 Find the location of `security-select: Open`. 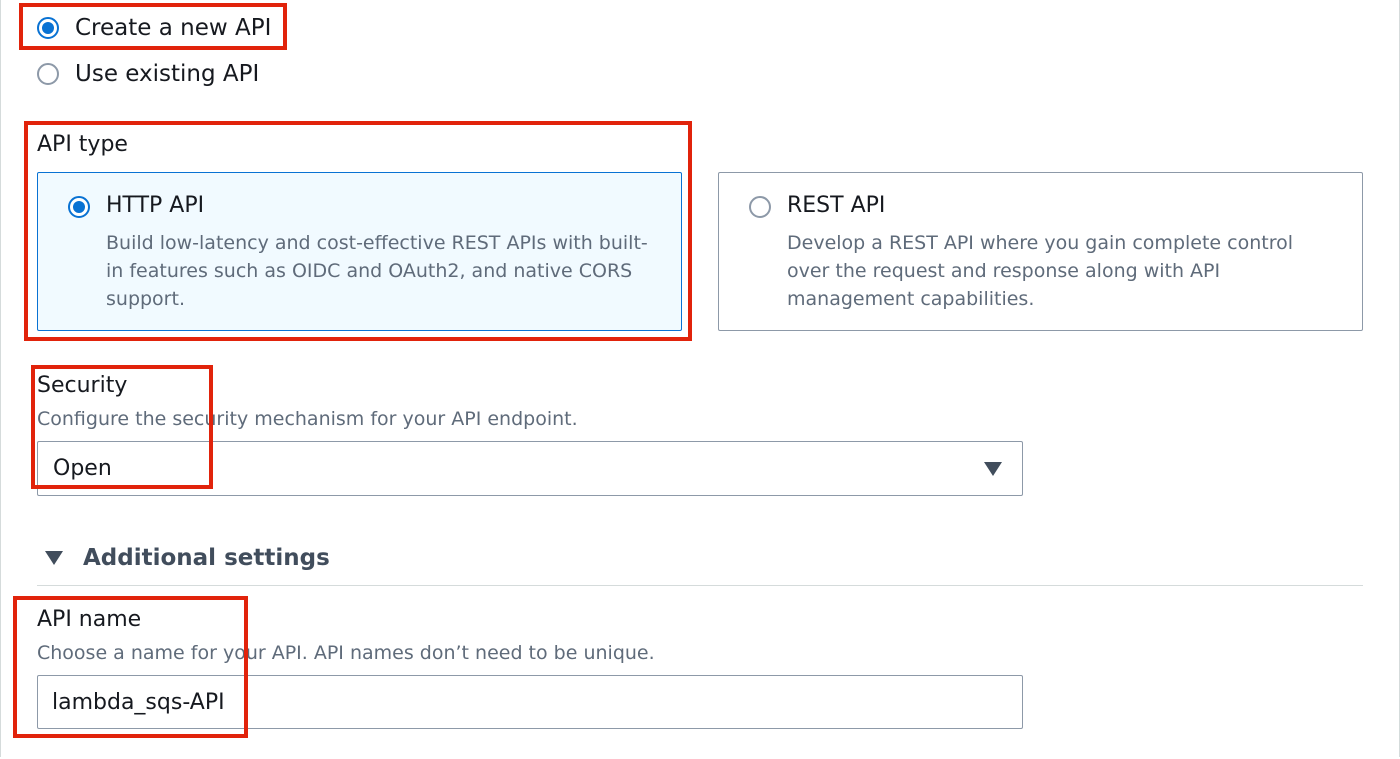

security-select: Open is located at coordinates (530, 468).